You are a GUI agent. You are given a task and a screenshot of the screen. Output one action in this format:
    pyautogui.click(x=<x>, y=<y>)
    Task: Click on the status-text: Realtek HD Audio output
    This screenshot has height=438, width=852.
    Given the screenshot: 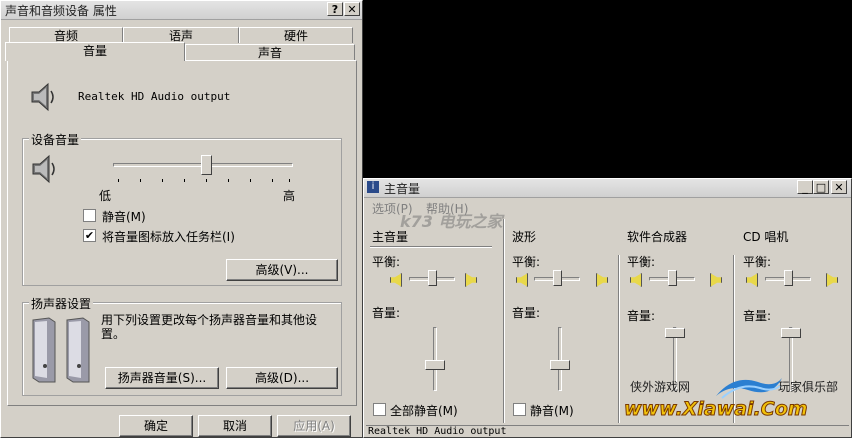 What is the action you would take?
    pyautogui.click(x=437, y=431)
    